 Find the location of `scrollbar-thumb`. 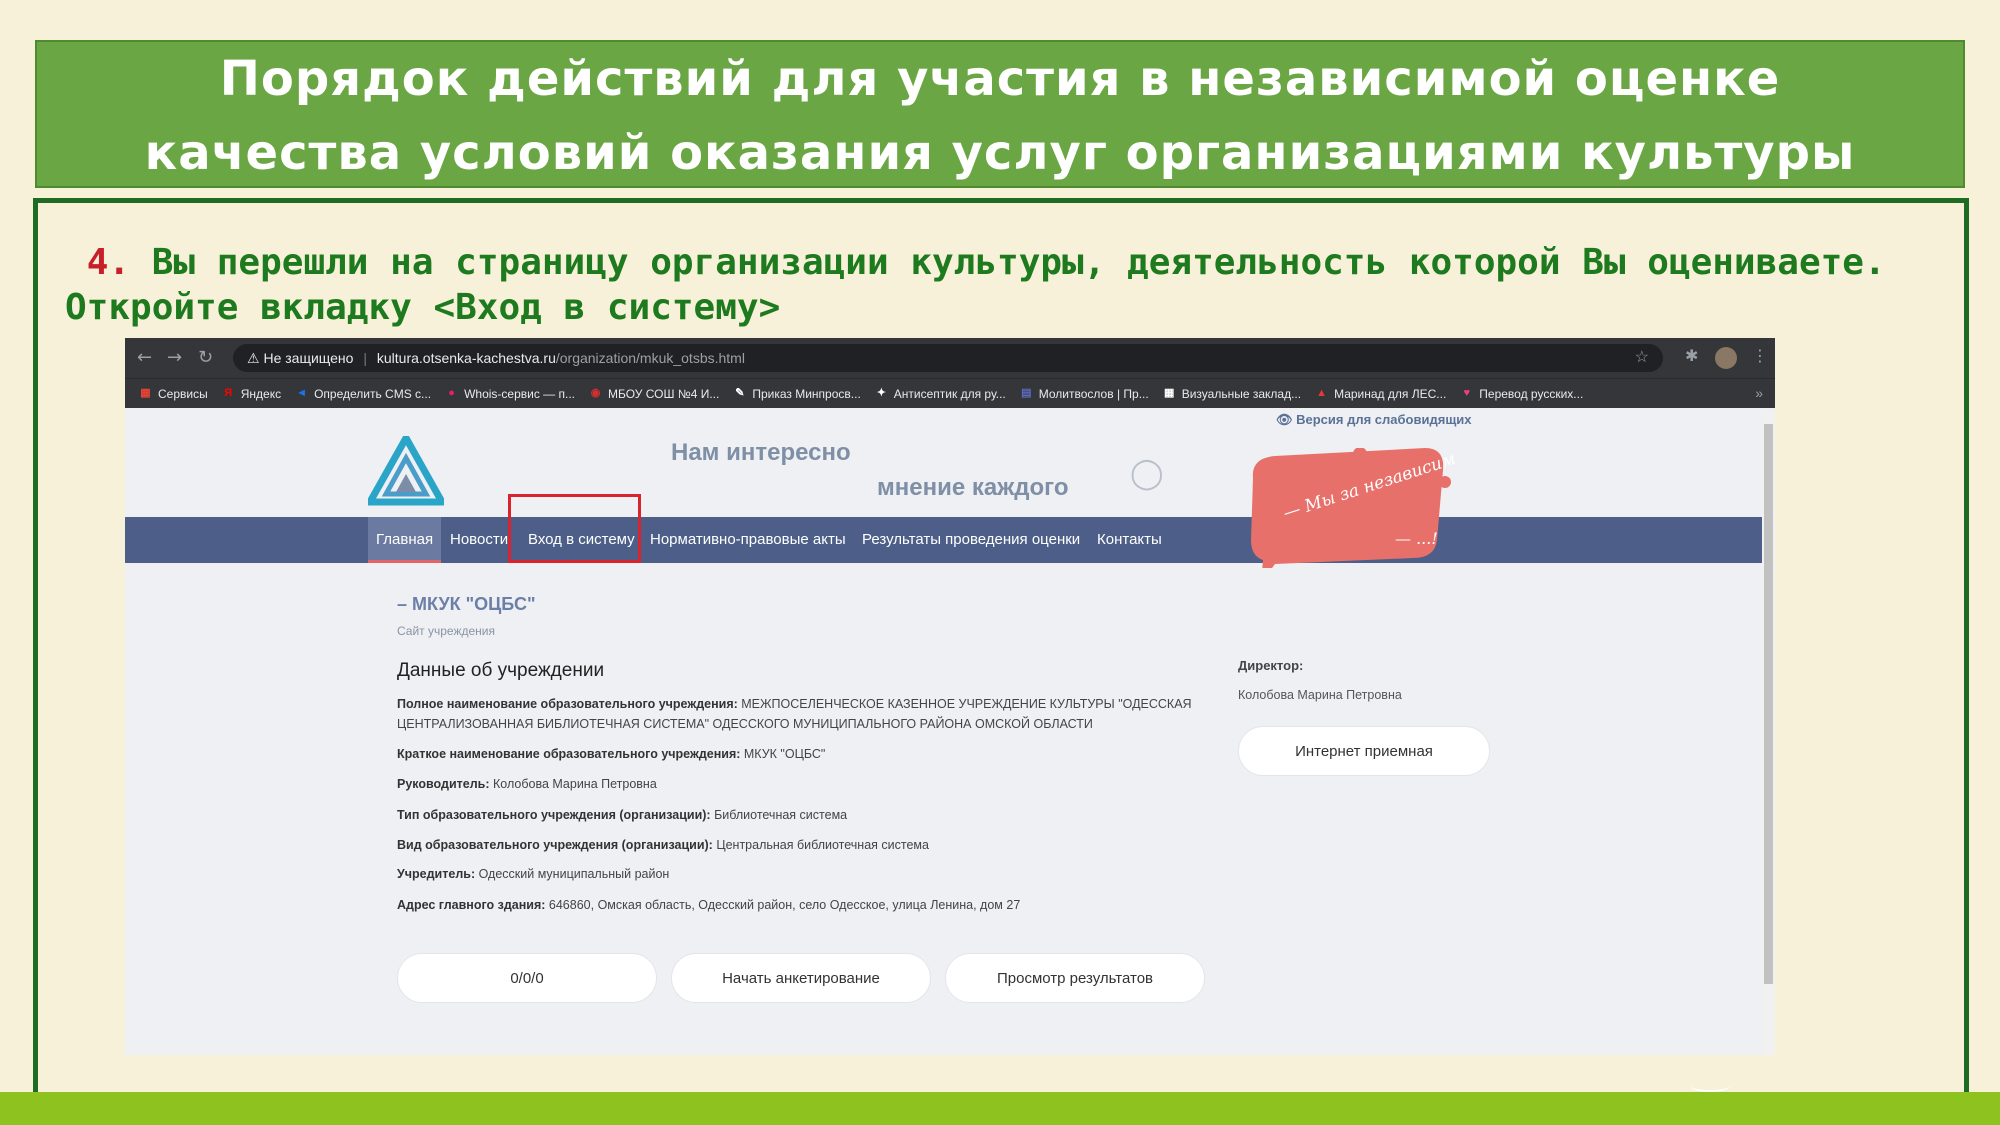

scrollbar-thumb is located at coordinates (1768, 704).